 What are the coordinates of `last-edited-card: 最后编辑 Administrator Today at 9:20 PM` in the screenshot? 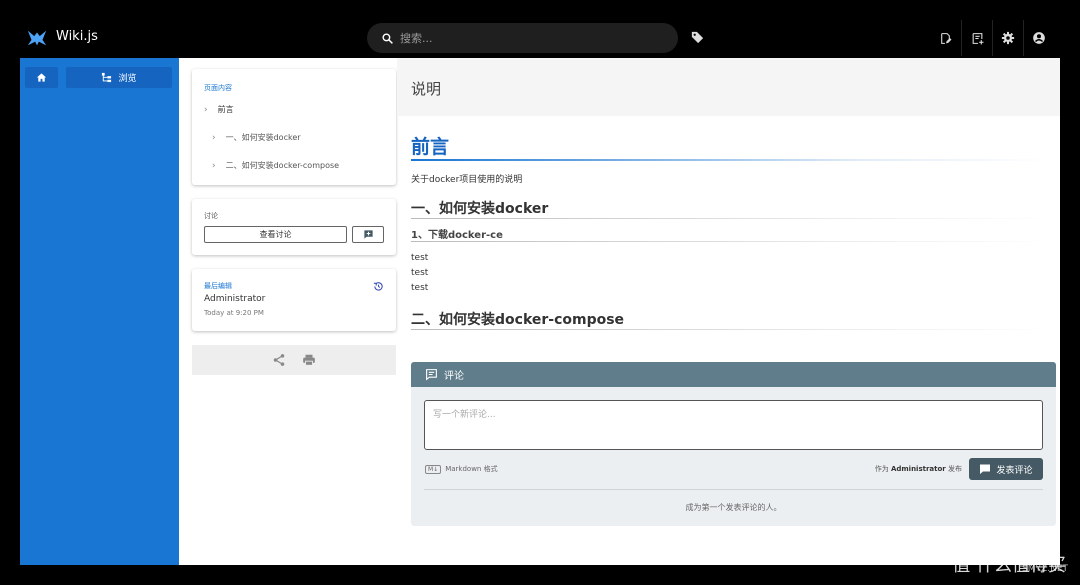 It's located at (294, 300).